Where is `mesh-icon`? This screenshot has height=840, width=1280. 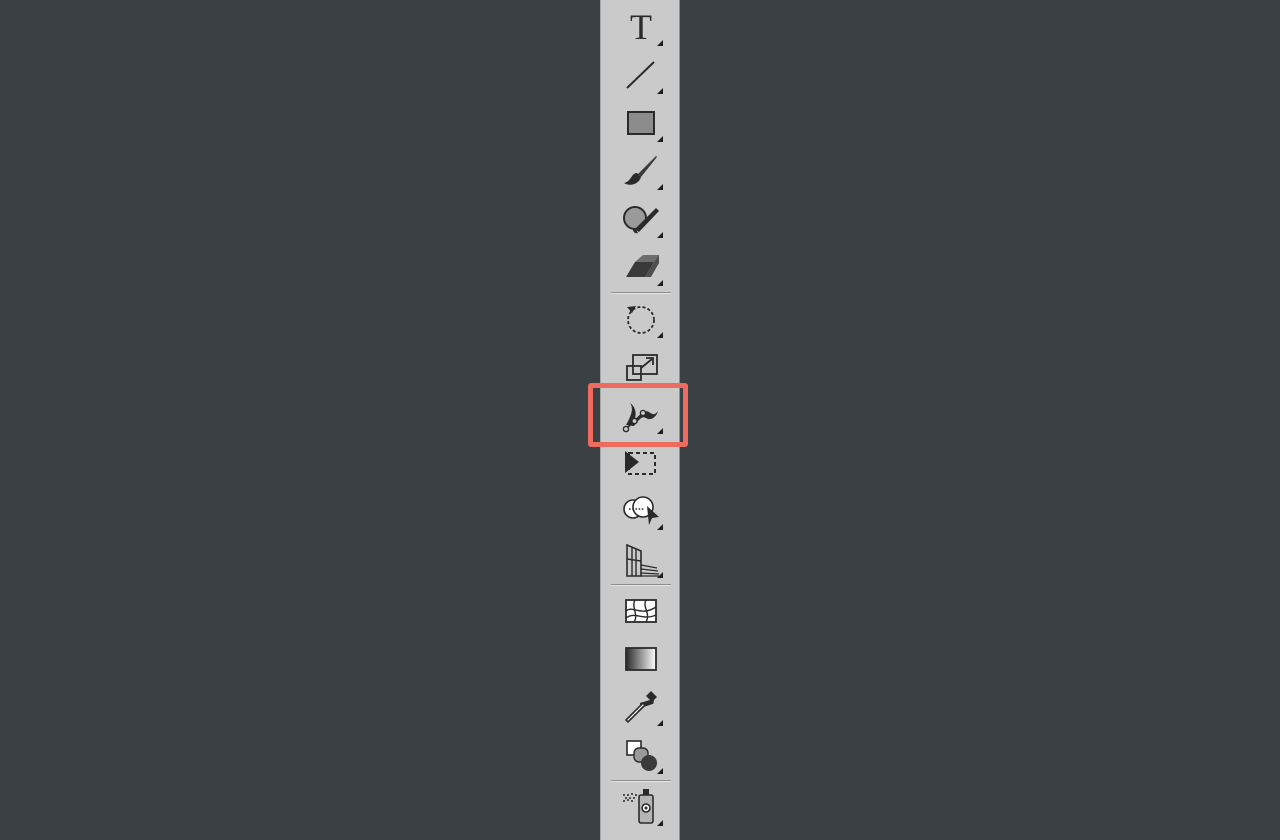 mesh-icon is located at coordinates (641, 611).